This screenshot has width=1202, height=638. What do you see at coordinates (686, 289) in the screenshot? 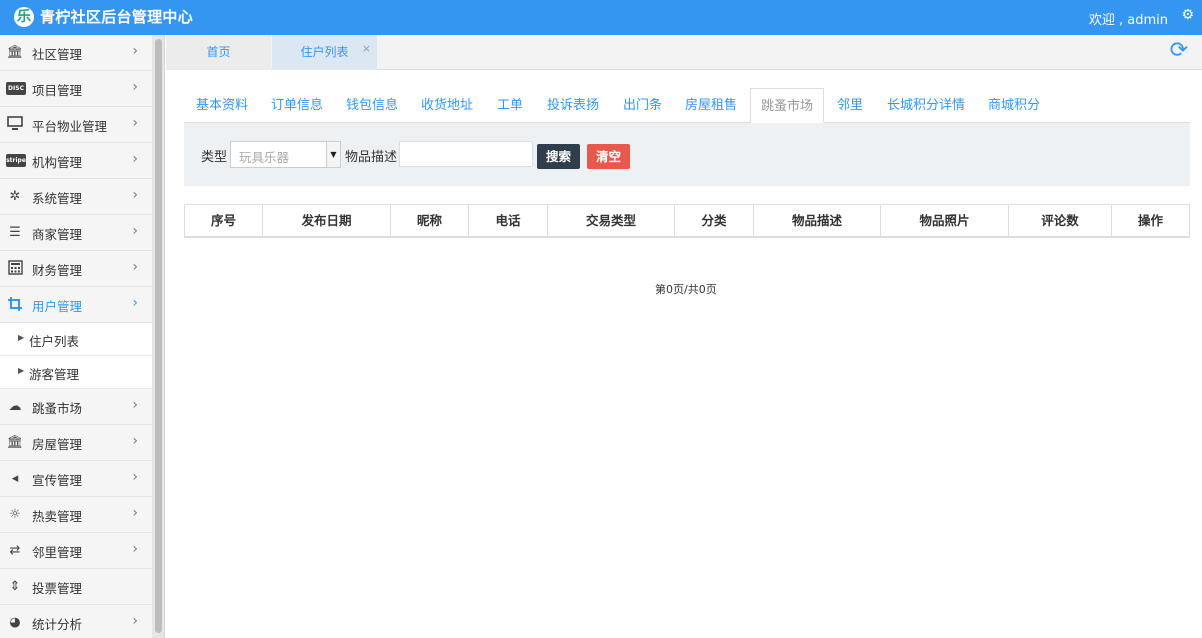
I see `pagination-info: 第0页/共0页` at bounding box center [686, 289].